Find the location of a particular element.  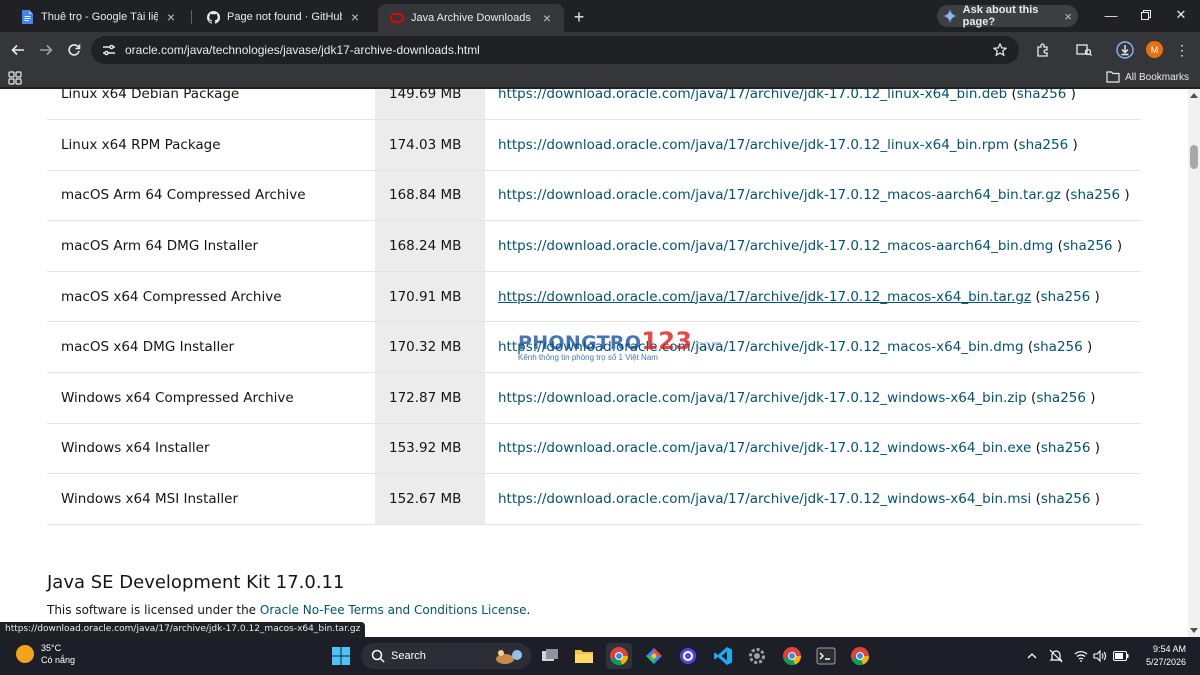

ask-about-page-button: Ask about this page? × is located at coordinates (1007, 16).